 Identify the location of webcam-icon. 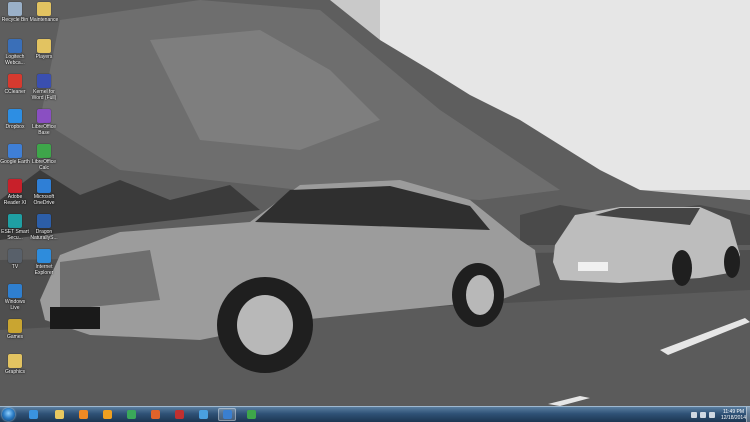
(15, 46).